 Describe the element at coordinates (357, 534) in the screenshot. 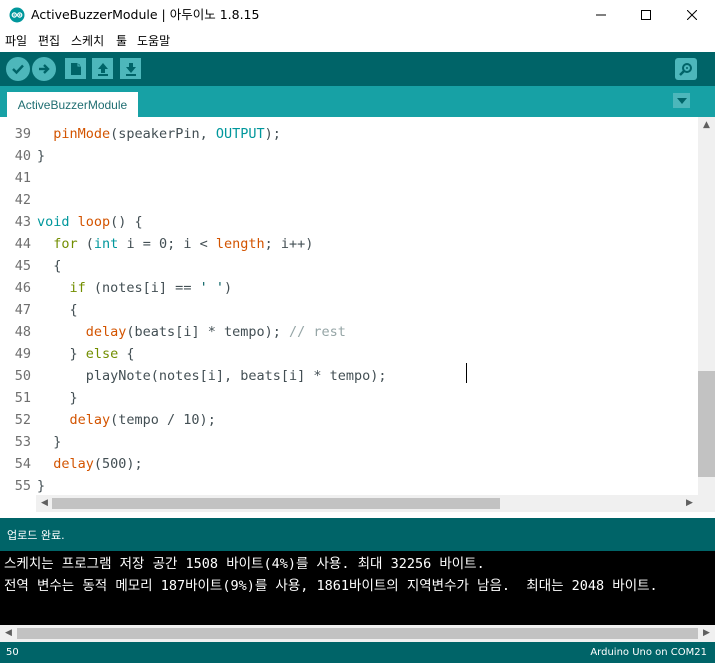

I see `status-bar: 업로드 완료.` at that location.